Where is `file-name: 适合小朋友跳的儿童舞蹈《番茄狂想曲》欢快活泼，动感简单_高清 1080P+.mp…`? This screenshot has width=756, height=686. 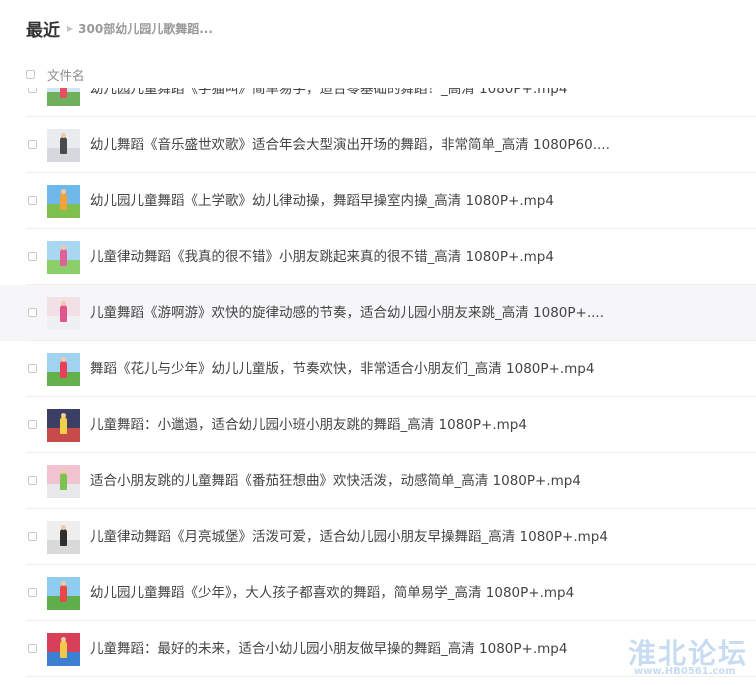
file-name: 适合小朋友跳的儿童舞蹈《番茄狂想曲》欢快活泼，动感简单_高清 1080P+.mp… is located at coordinates (335, 481).